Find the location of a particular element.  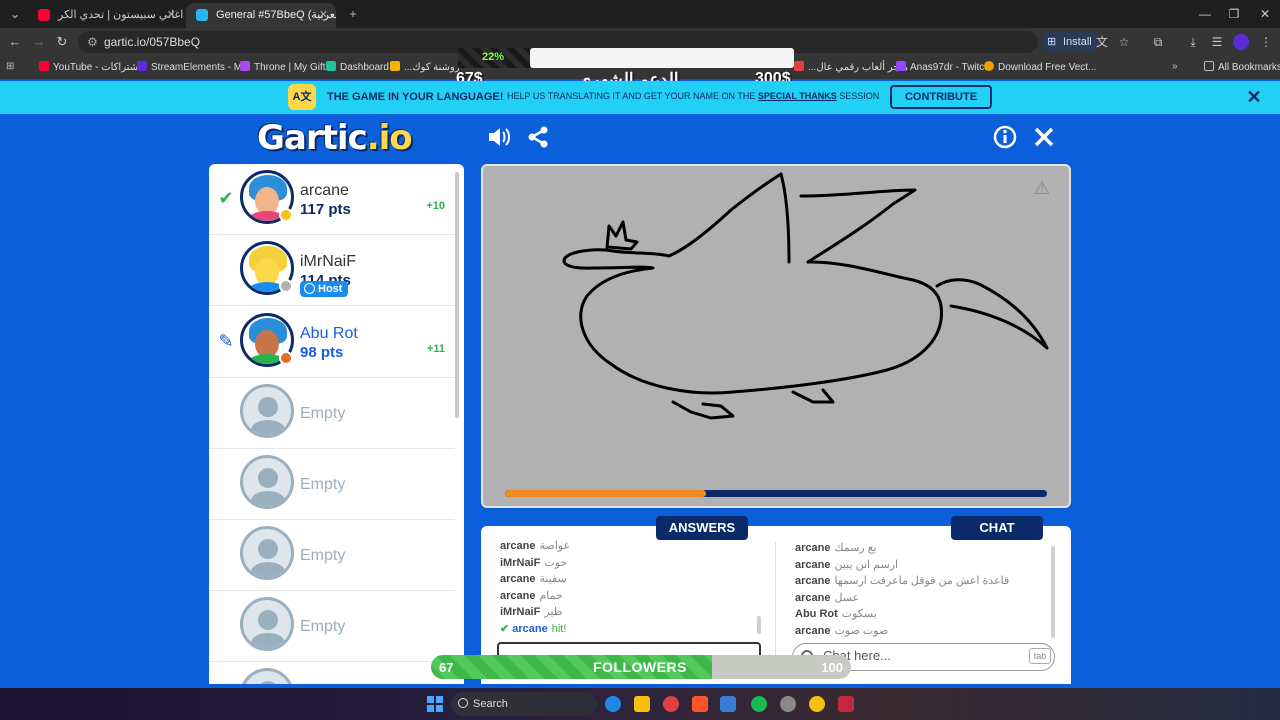

menu-icon: ⋮ is located at coordinates (1266, 42).